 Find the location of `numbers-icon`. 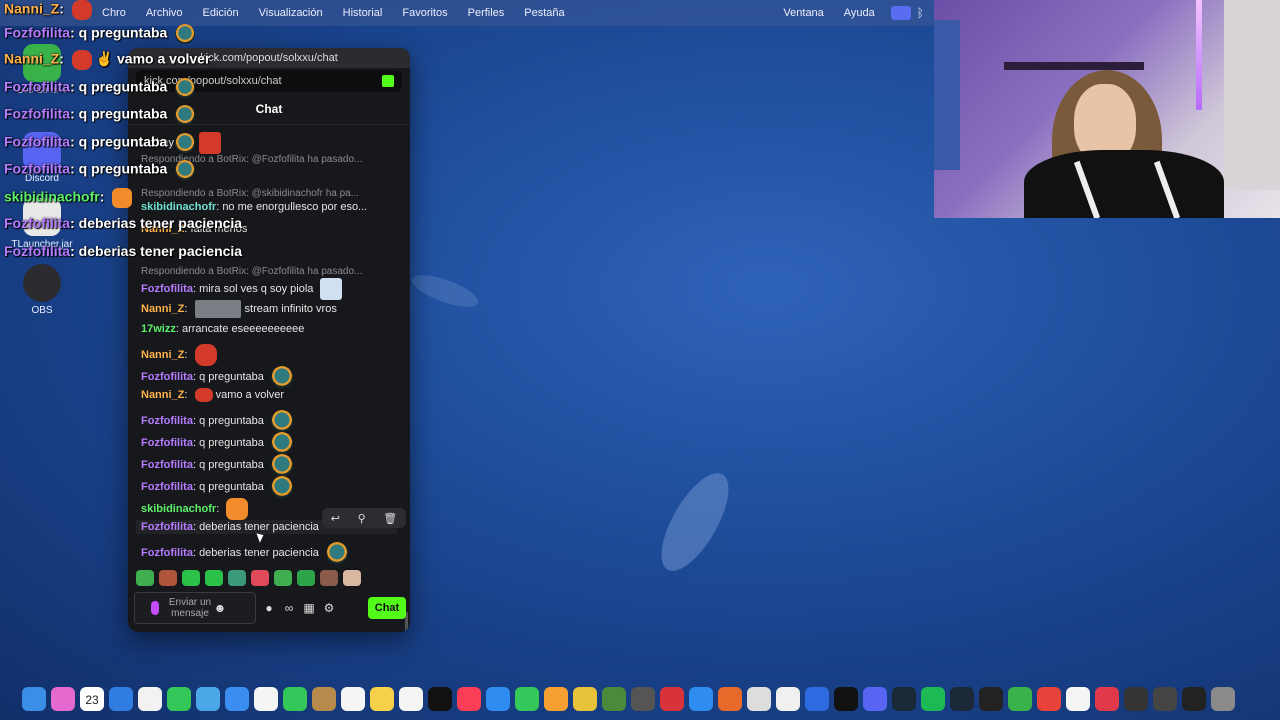

numbers-icon is located at coordinates (527, 699).